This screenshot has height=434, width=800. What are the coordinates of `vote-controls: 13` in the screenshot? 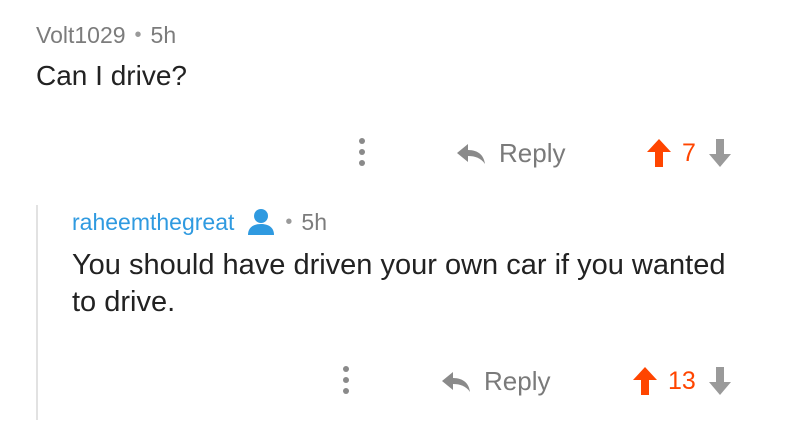 It's located at (682, 381).